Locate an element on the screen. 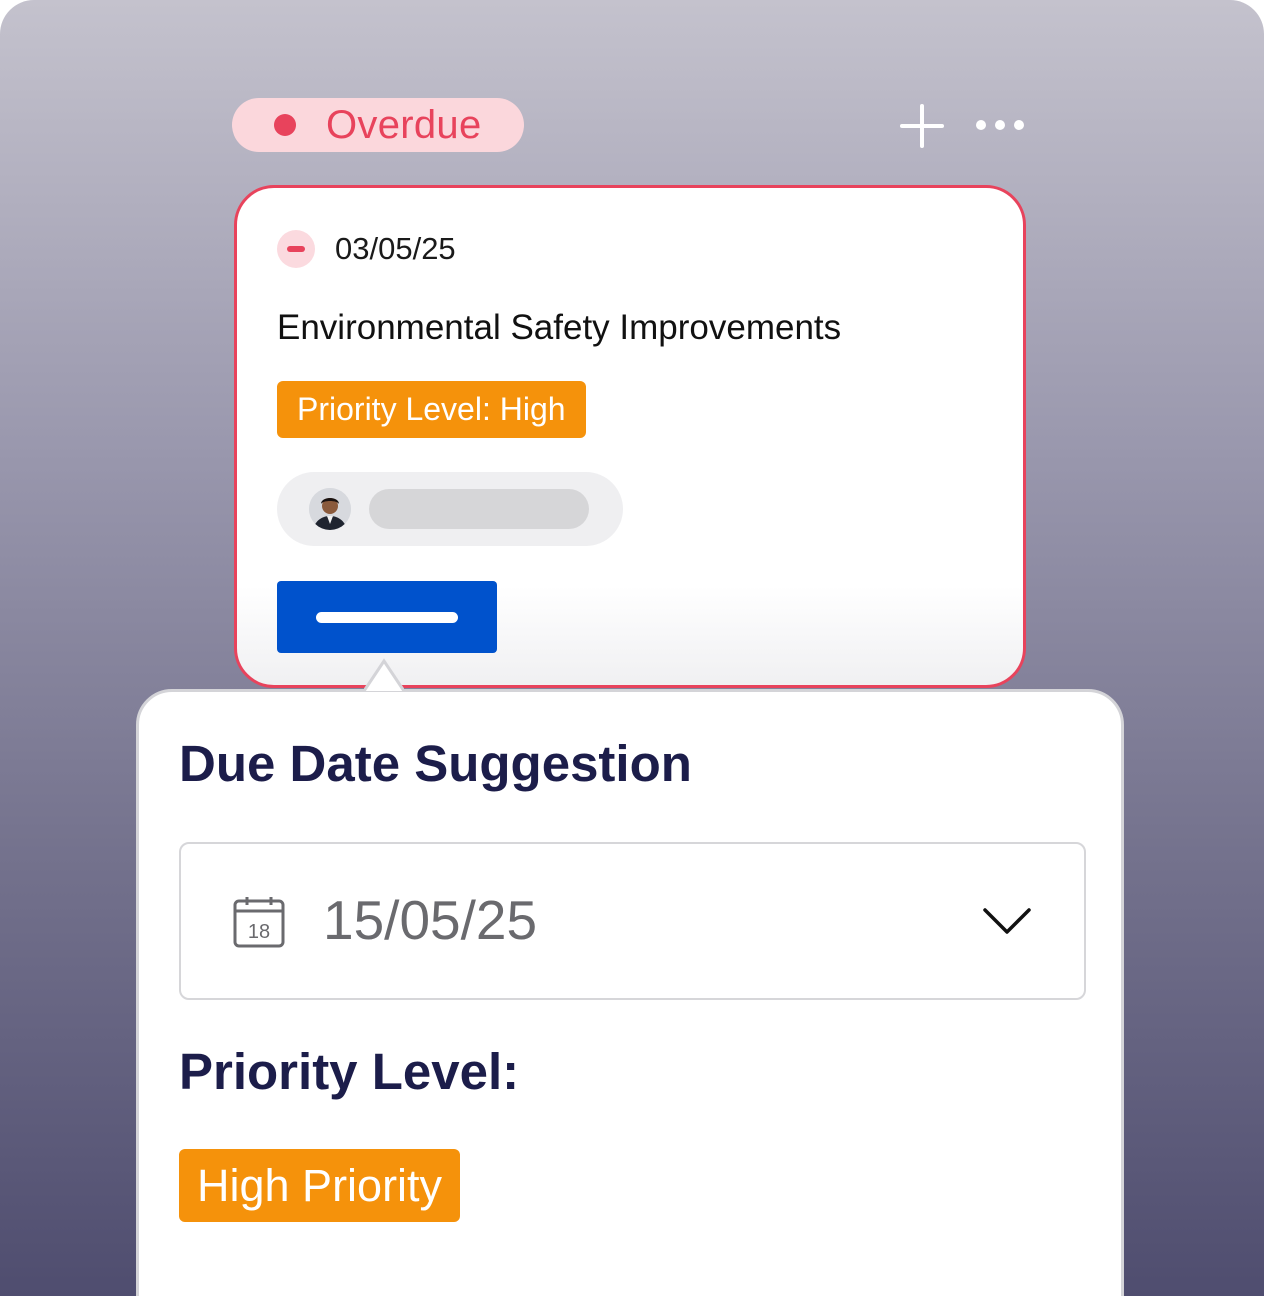  task-date-row: 03/05/25 is located at coordinates (366, 249).